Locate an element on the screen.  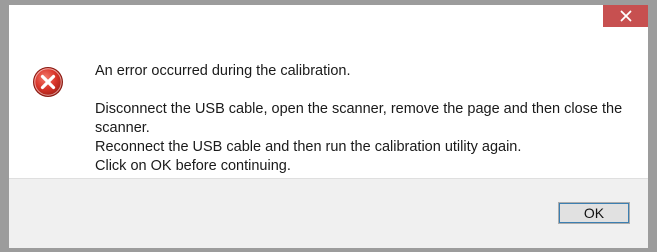
close-button is located at coordinates (625, 16).